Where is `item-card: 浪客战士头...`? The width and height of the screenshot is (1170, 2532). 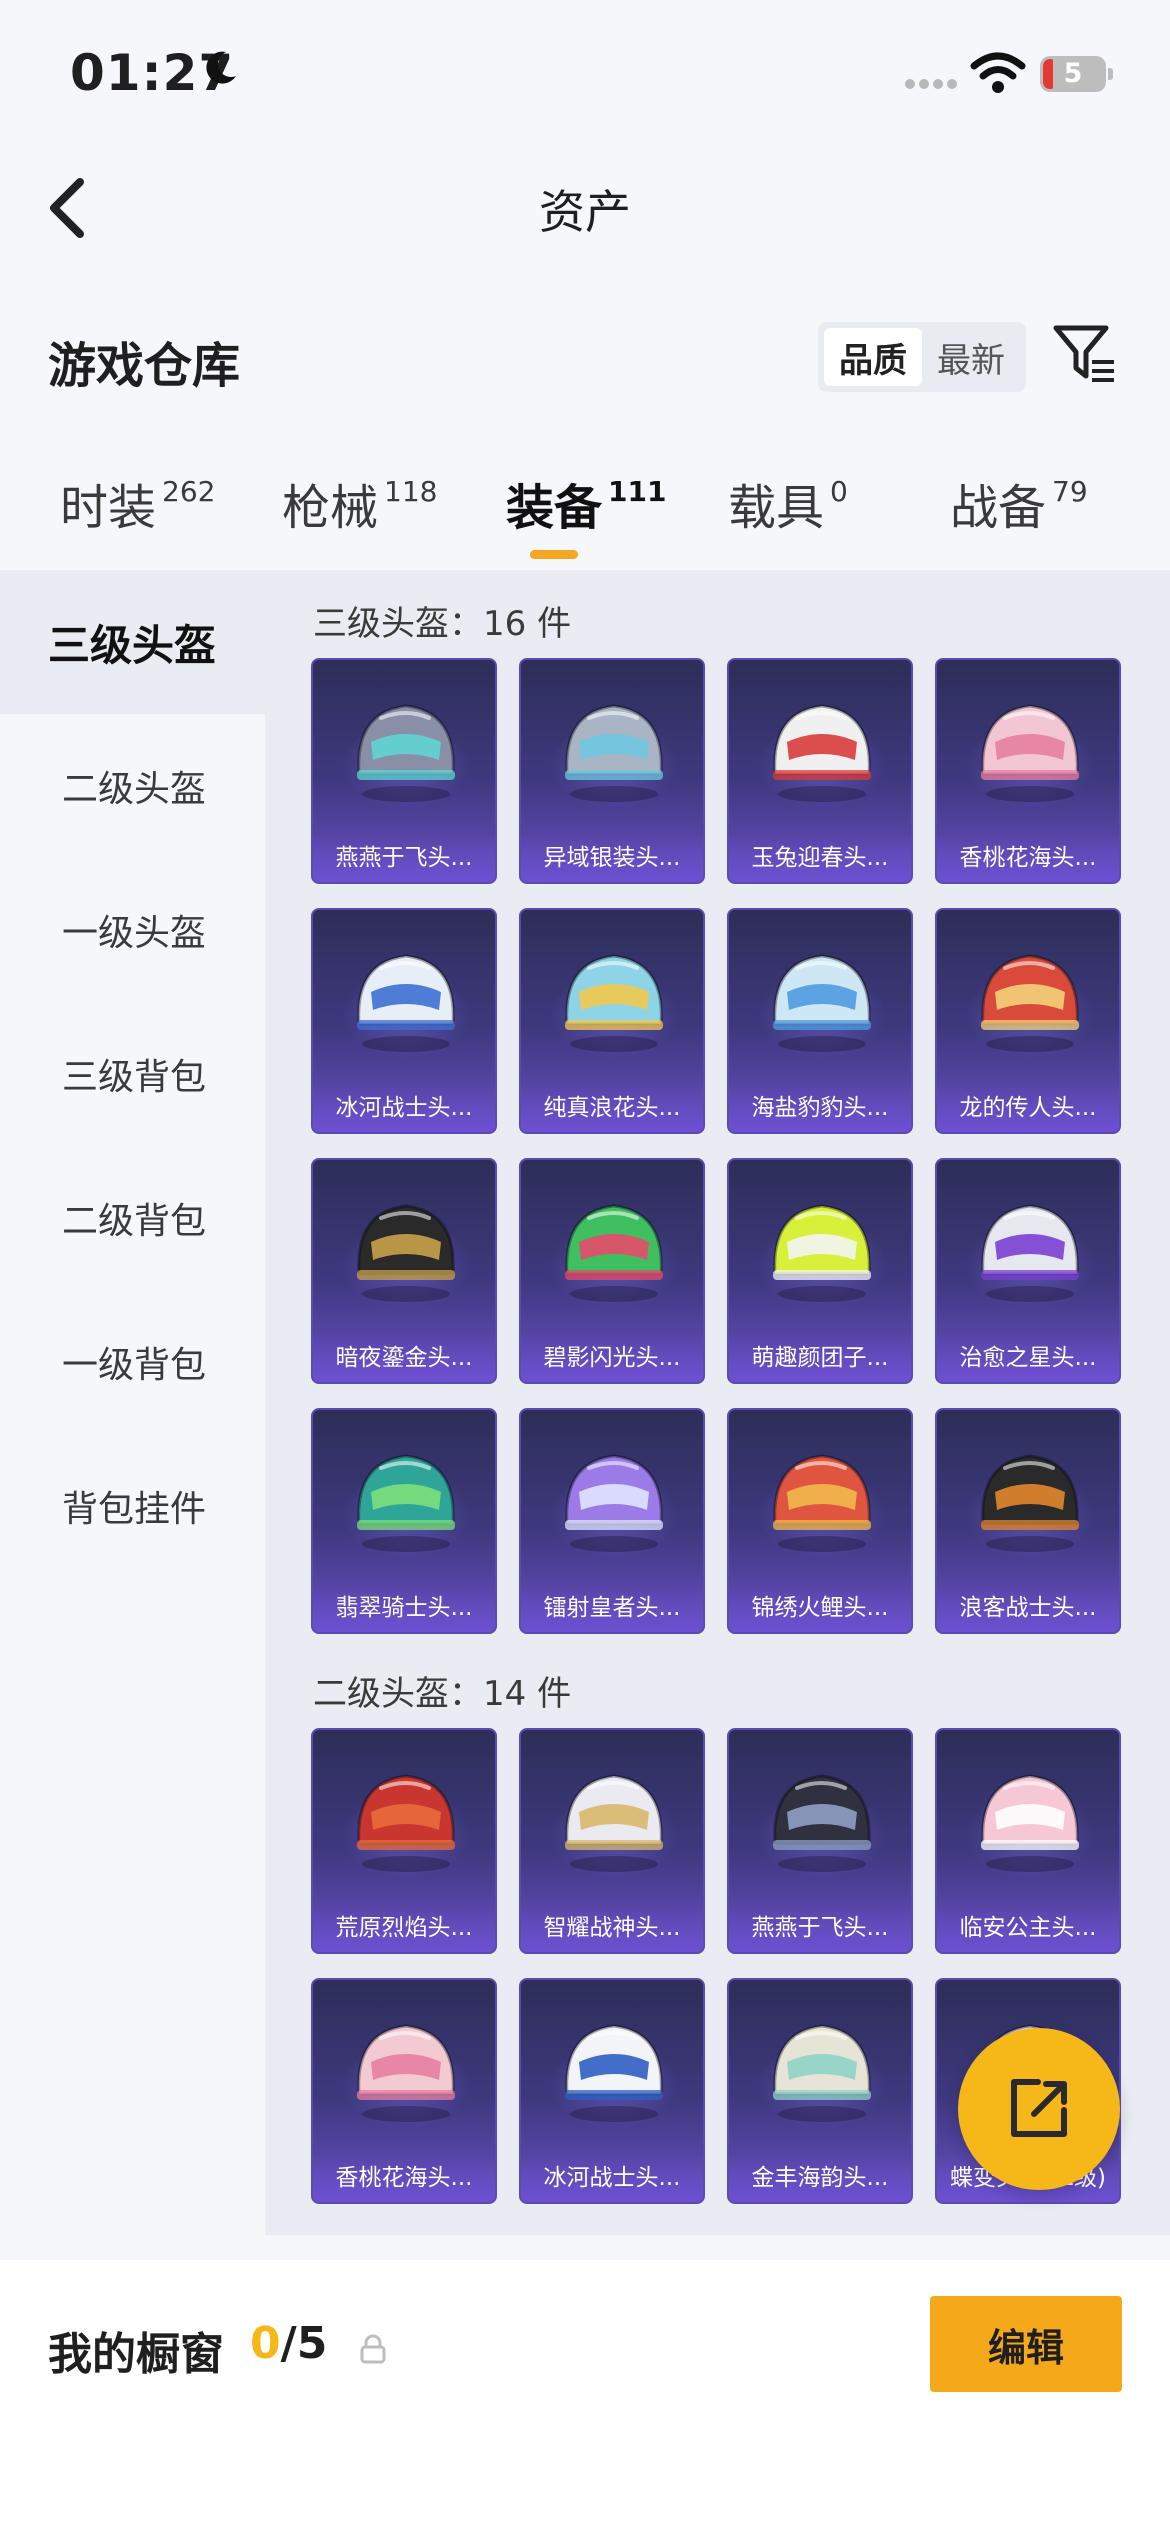 item-card: 浪客战士头... is located at coordinates (1028, 1521).